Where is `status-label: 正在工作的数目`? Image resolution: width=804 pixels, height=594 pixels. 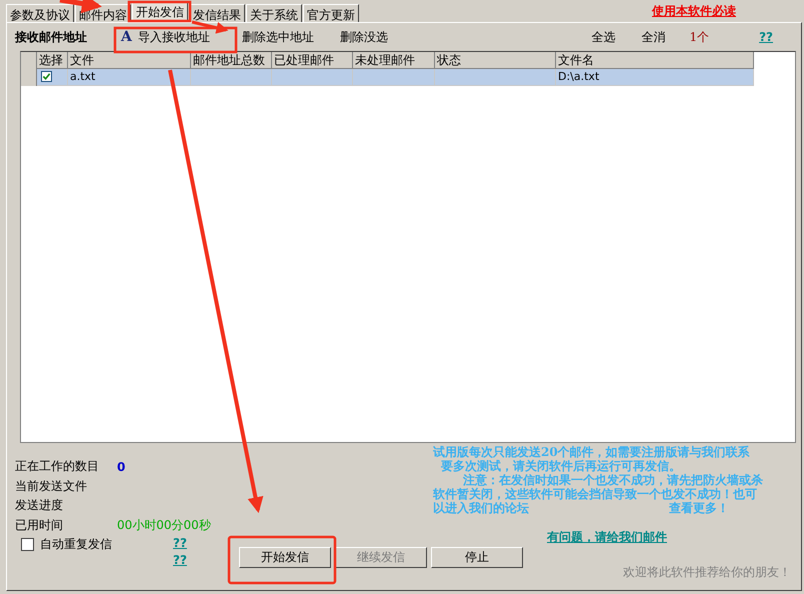
status-label: 正在工作的数目 is located at coordinates (57, 467).